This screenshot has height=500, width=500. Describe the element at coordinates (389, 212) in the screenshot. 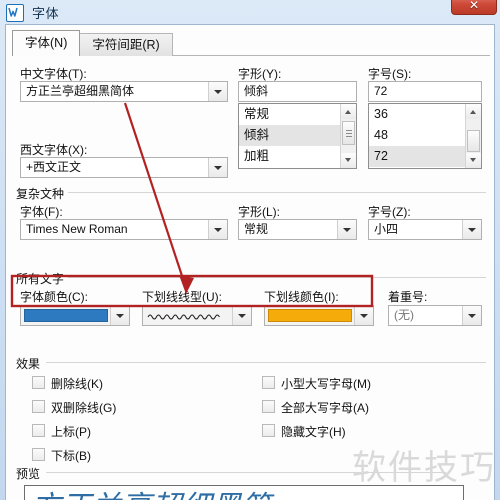

I see `complex-size-label: 字号(Z):` at that location.